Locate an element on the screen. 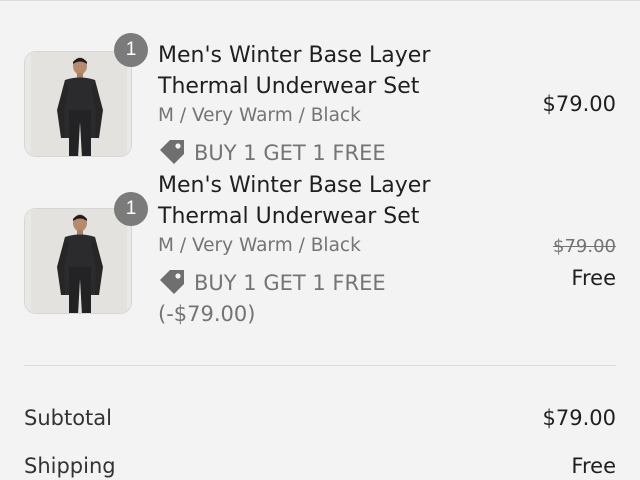 The image size is (640, 480). discount-label: BUY 1 GET 1 FREE is located at coordinates (290, 153).